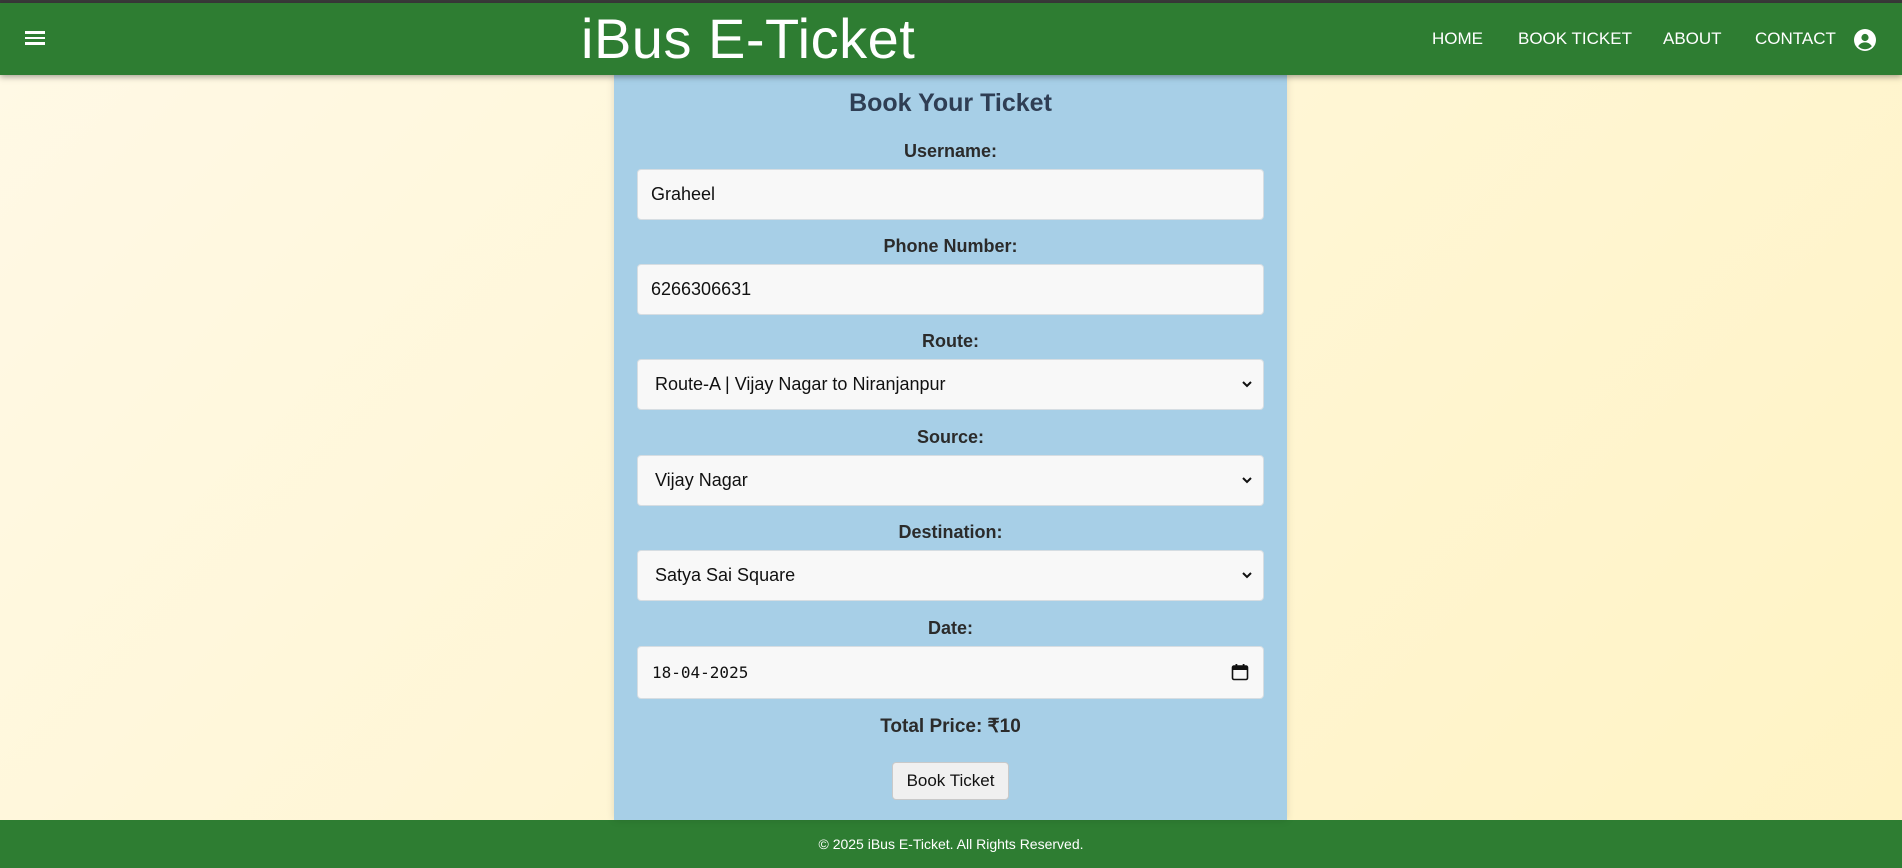 The image size is (1902, 868). Describe the element at coordinates (950, 437) in the screenshot. I see `source-label: Source:` at that location.